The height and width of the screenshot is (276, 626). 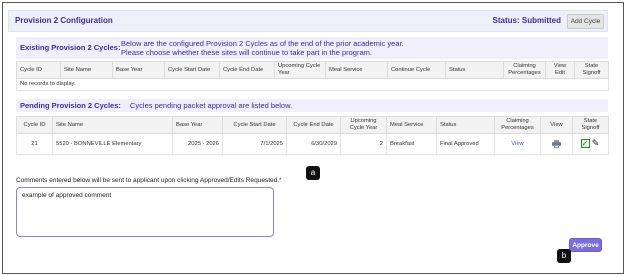 What do you see at coordinates (416, 70) in the screenshot?
I see `col-continue-cycle: Continue Cycle` at bounding box center [416, 70].